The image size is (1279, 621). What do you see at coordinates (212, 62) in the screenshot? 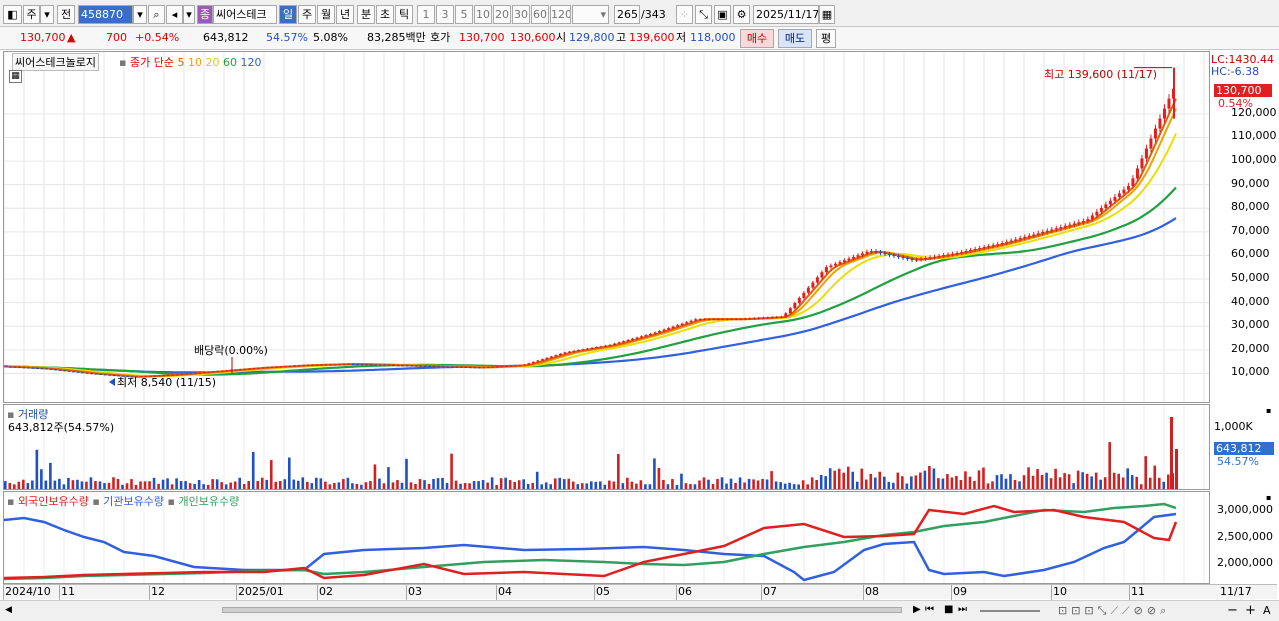
I see `legend-ma20: 20` at bounding box center [212, 62].